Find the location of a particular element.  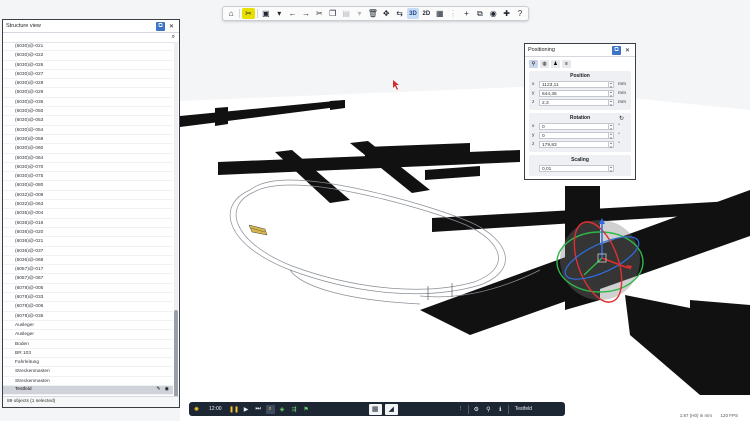

list-item: Streckenmasten is located at coordinates (88, 372).